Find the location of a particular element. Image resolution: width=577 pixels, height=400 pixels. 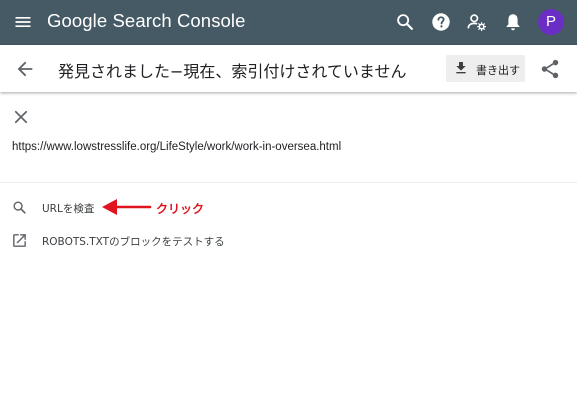

app-brand: Google Search Console is located at coordinates (146, 21).